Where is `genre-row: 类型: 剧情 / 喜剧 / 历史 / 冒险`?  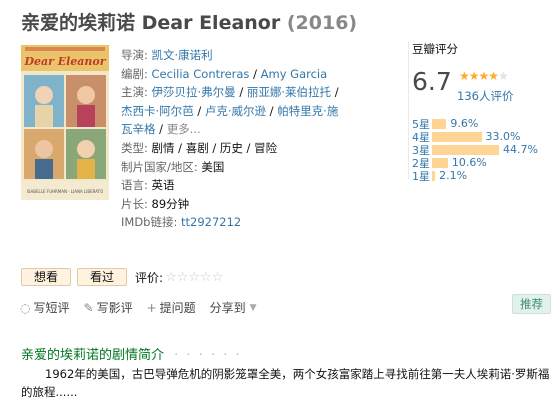
genre-row: 类型: 剧情 / 喜剧 / 历史 / 冒险 is located at coordinates (199, 147).